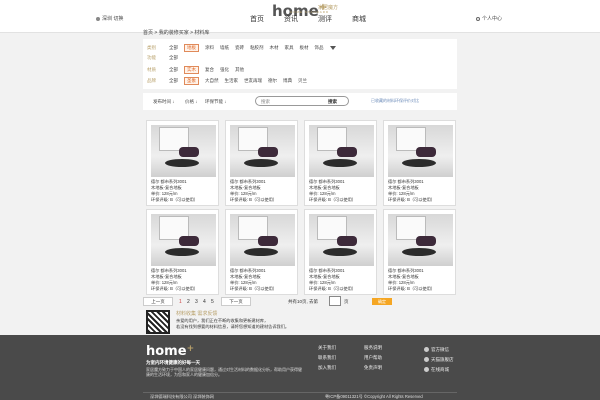 The width and height of the screenshot is (600, 400). I want to click on nav-news: 资讯, so click(291, 19).